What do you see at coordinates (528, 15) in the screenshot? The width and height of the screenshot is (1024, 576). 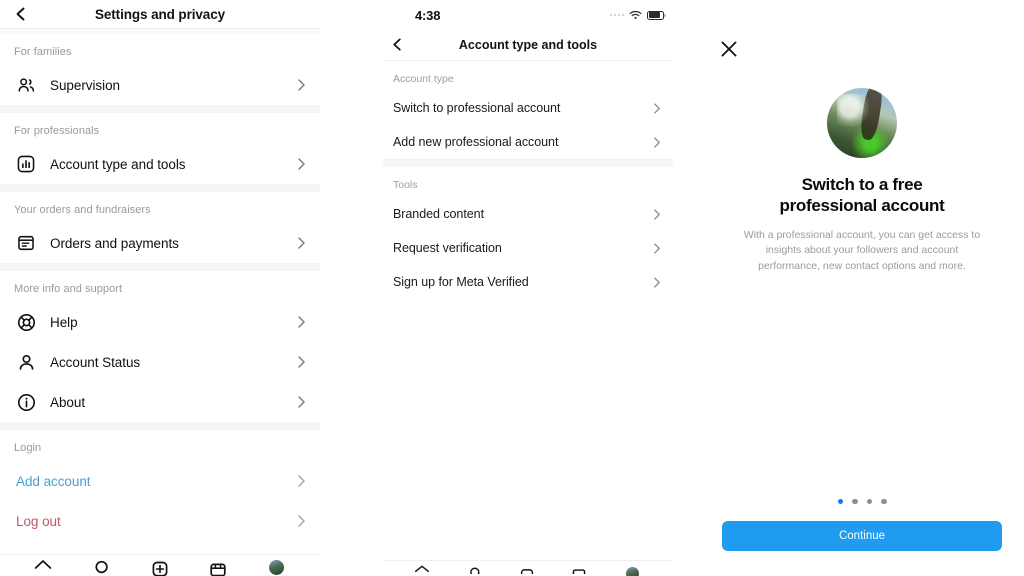 I see `status-bar: 4:38` at bounding box center [528, 15].